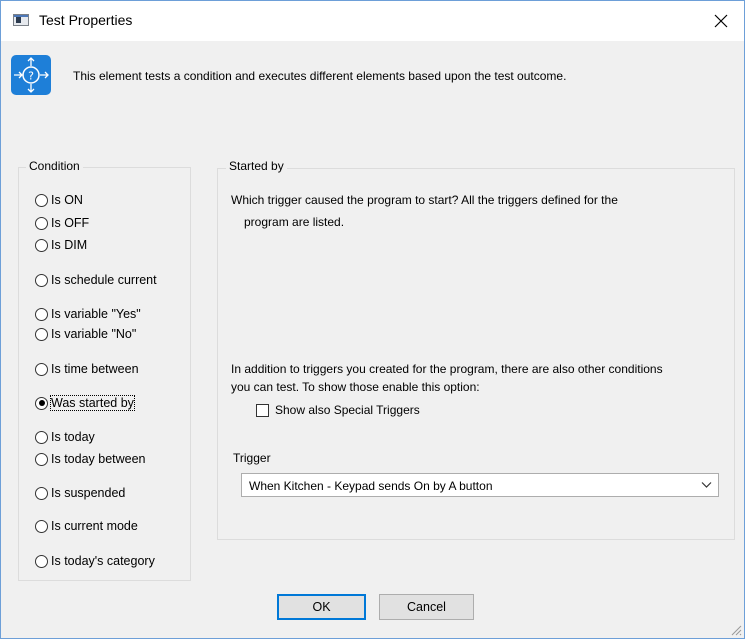  Describe the element at coordinates (98, 459) in the screenshot. I see `radio-label: Is today between` at that location.